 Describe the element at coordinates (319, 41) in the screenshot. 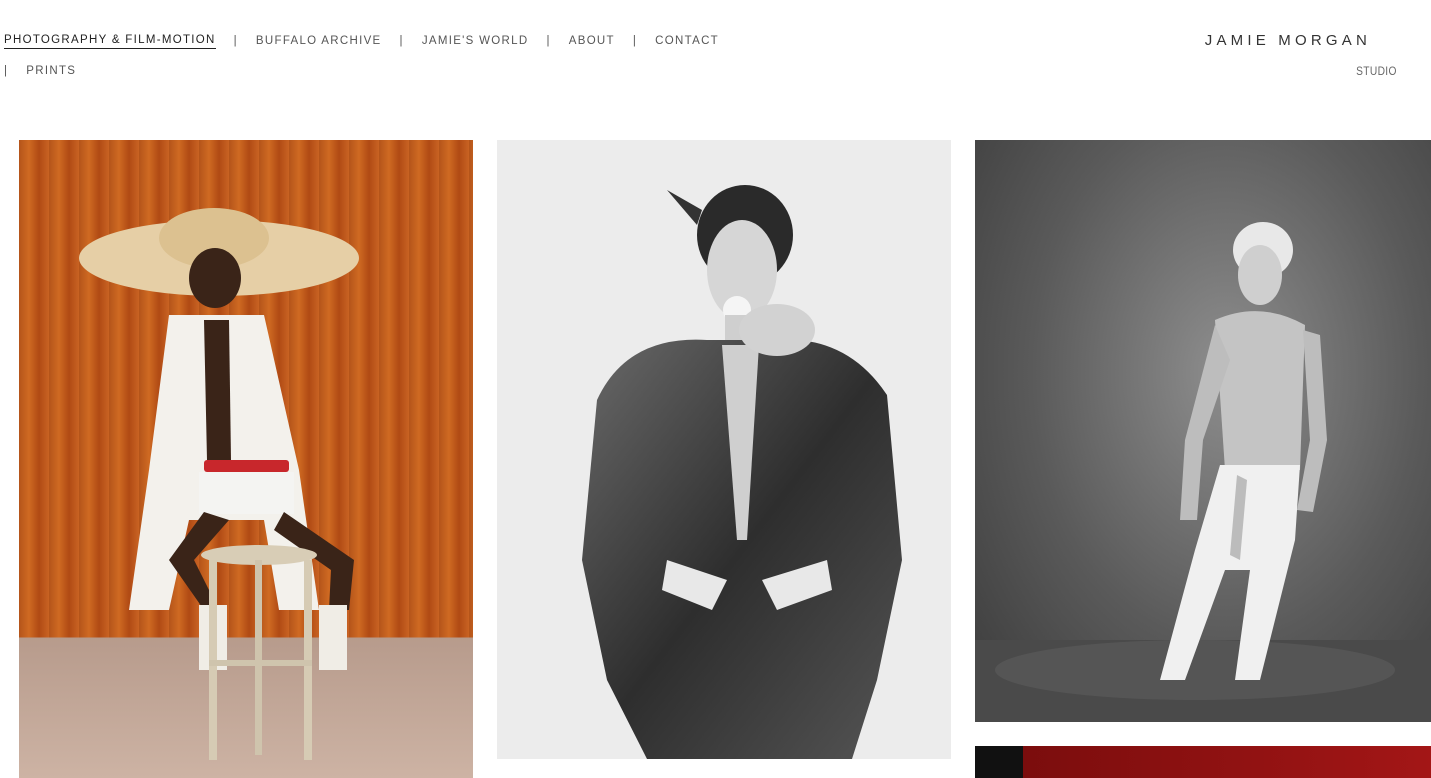

I see `nav-buffalo-archive: BUFFALO ARCHIVE` at that location.